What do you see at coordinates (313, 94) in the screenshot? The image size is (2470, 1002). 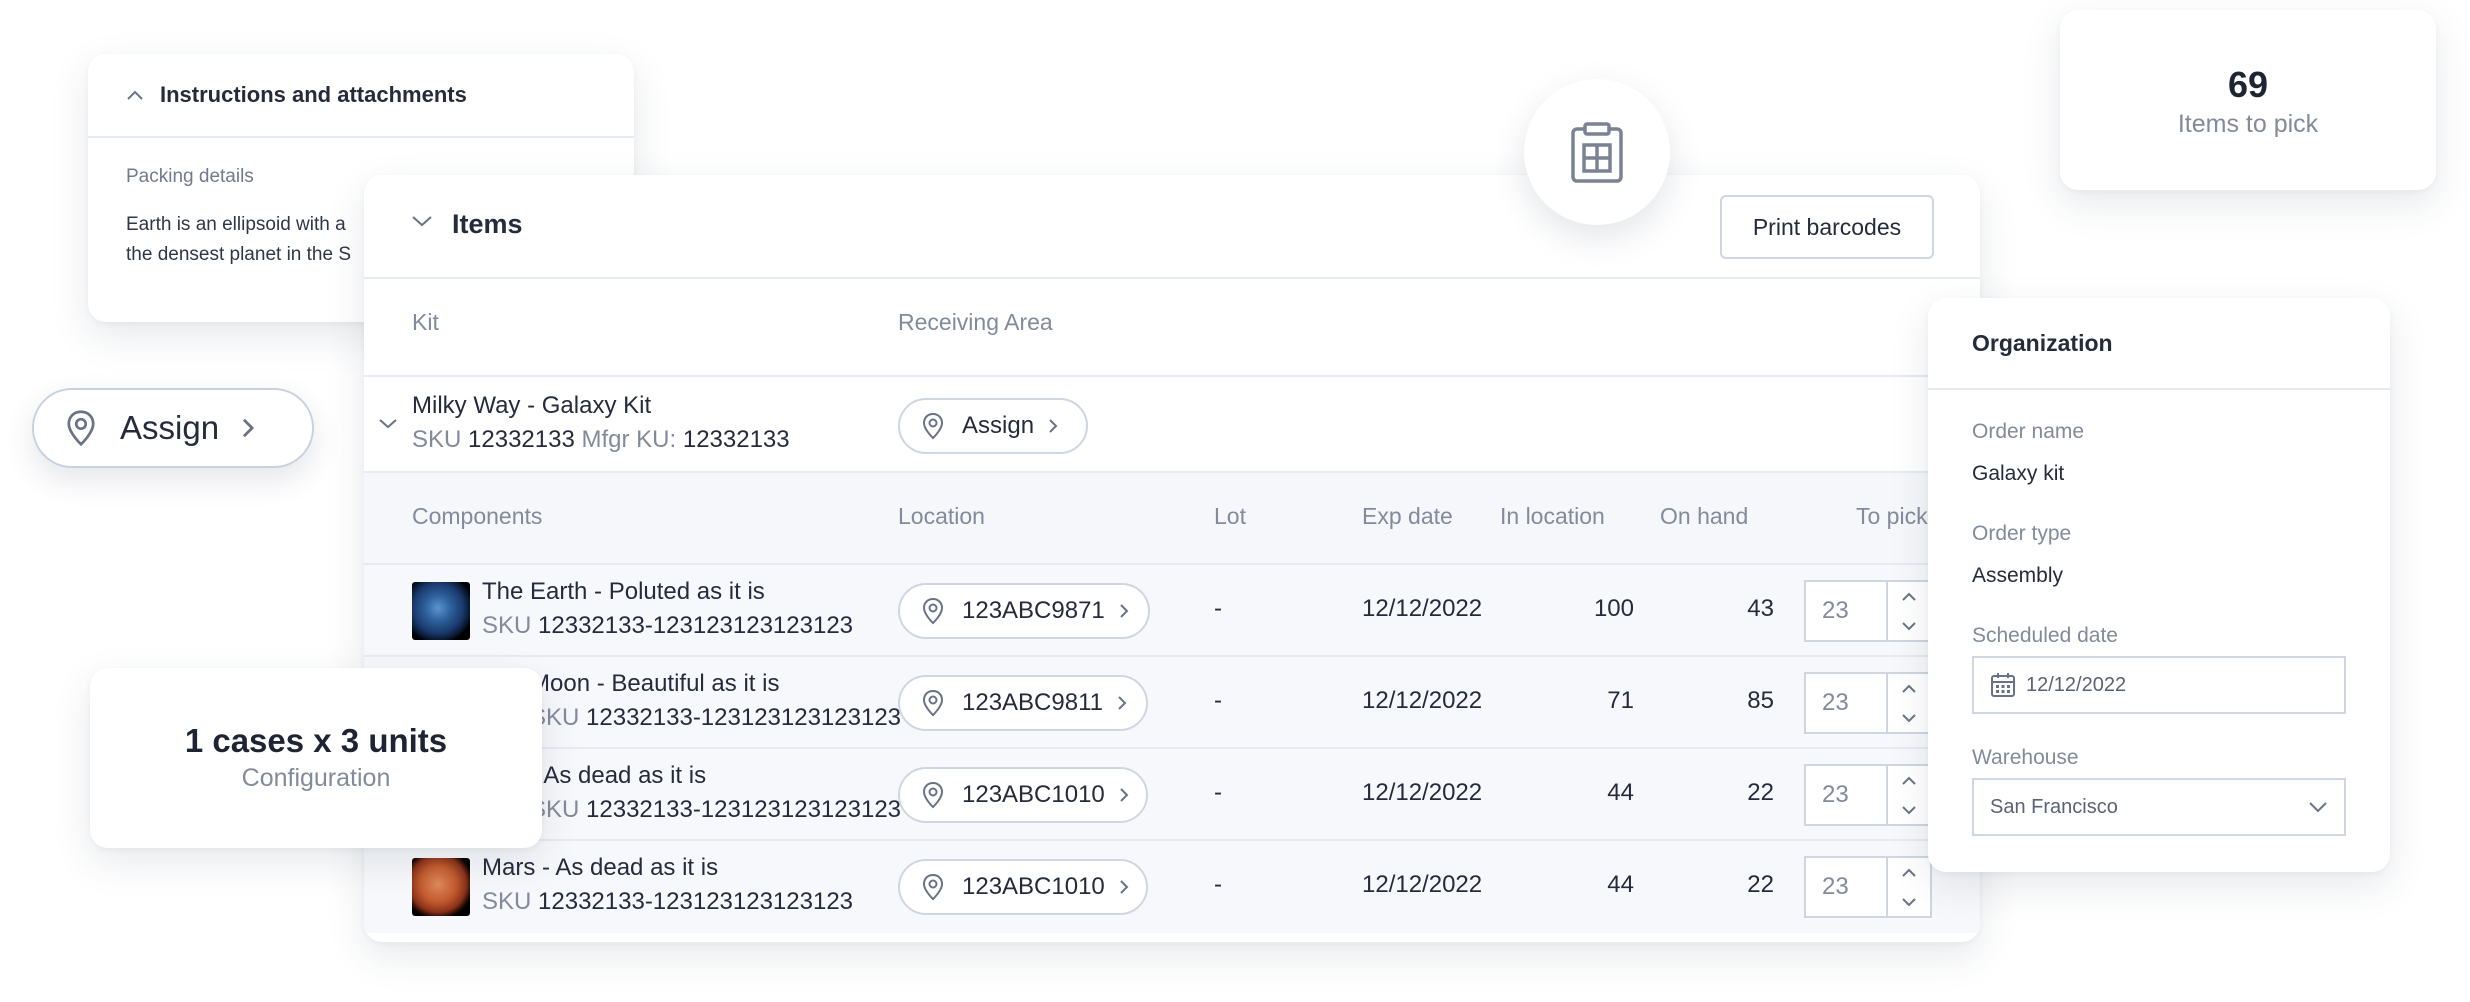 I see `instructions-title: Instructions and attachments` at bounding box center [313, 94].